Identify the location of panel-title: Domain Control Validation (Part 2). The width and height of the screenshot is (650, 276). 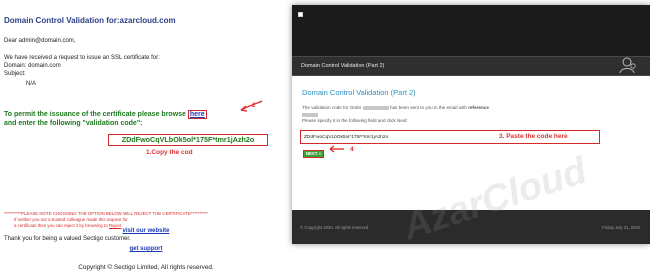
(359, 92).